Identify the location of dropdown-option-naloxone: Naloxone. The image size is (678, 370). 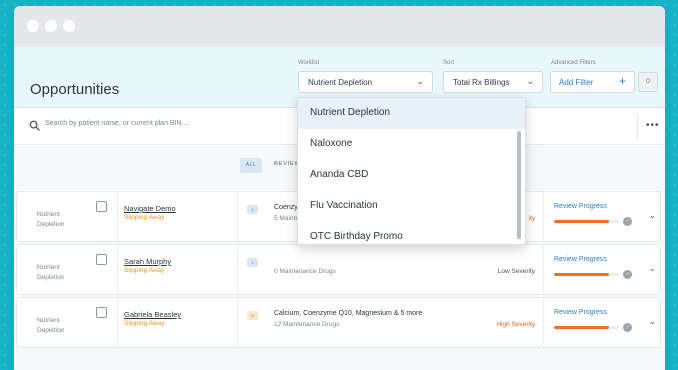
(411, 144).